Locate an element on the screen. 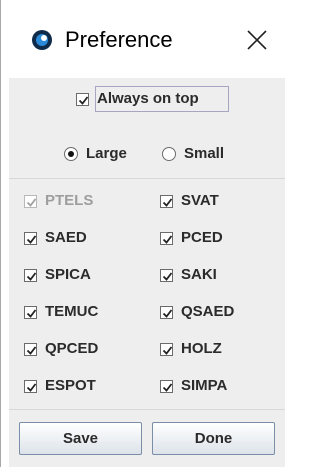 The width and height of the screenshot is (320, 467). source-label: QSAED is located at coordinates (208, 311).